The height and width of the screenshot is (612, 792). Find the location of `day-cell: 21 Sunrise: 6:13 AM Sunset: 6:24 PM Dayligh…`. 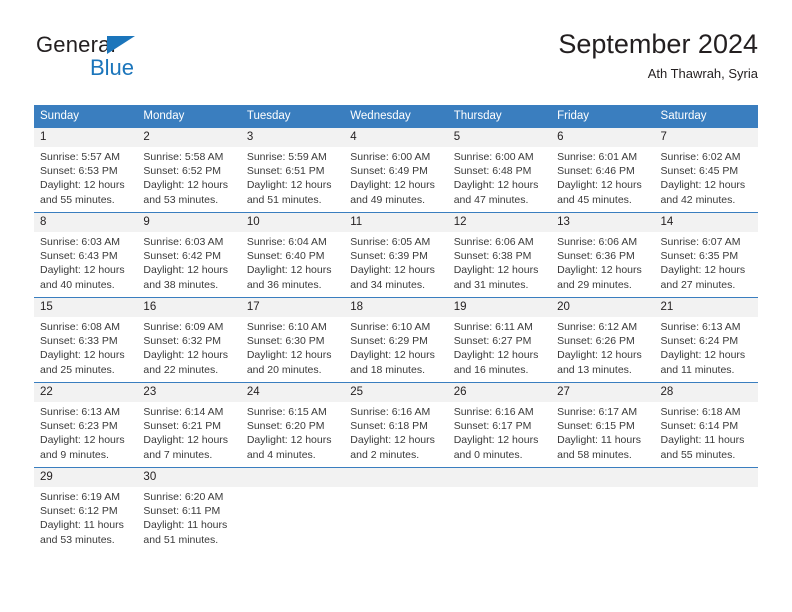

day-cell: 21 Sunrise: 6:13 AM Sunset: 6:24 PM Dayligh… is located at coordinates (706, 340).